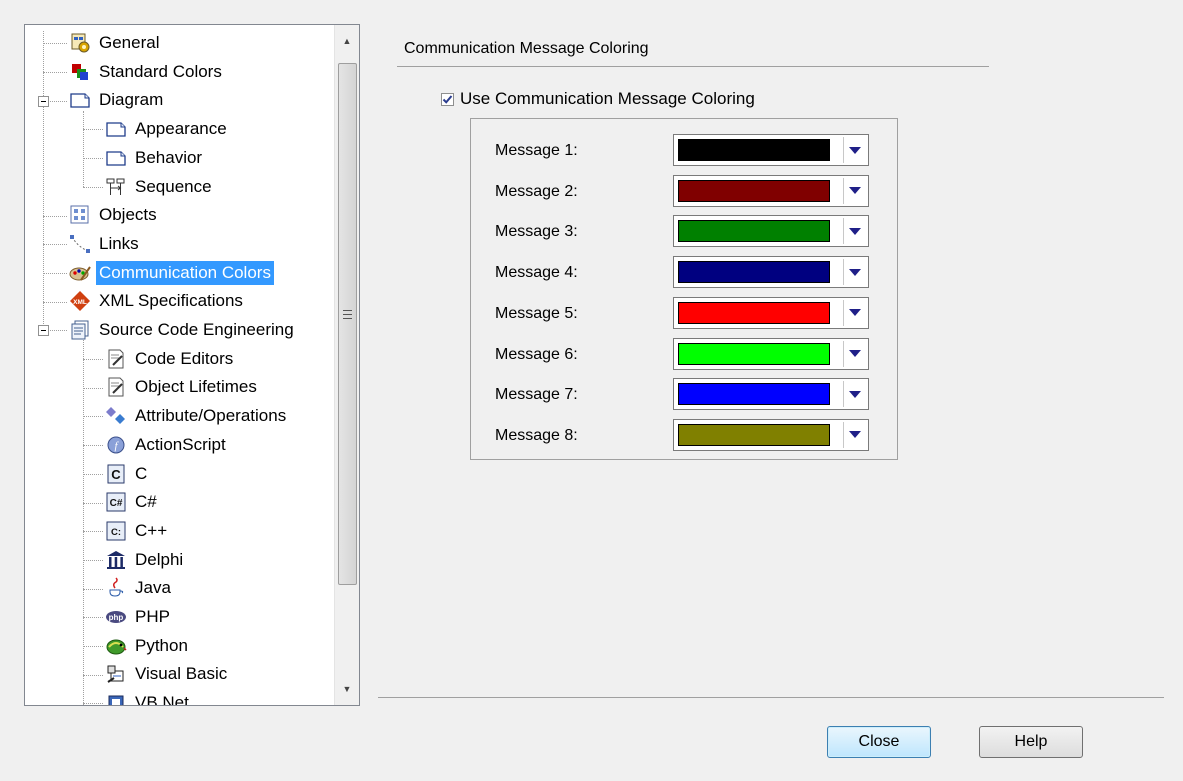 This screenshot has width=1183, height=781. What do you see at coordinates (536, 273) in the screenshot?
I see `message-label: Message 4:` at bounding box center [536, 273].